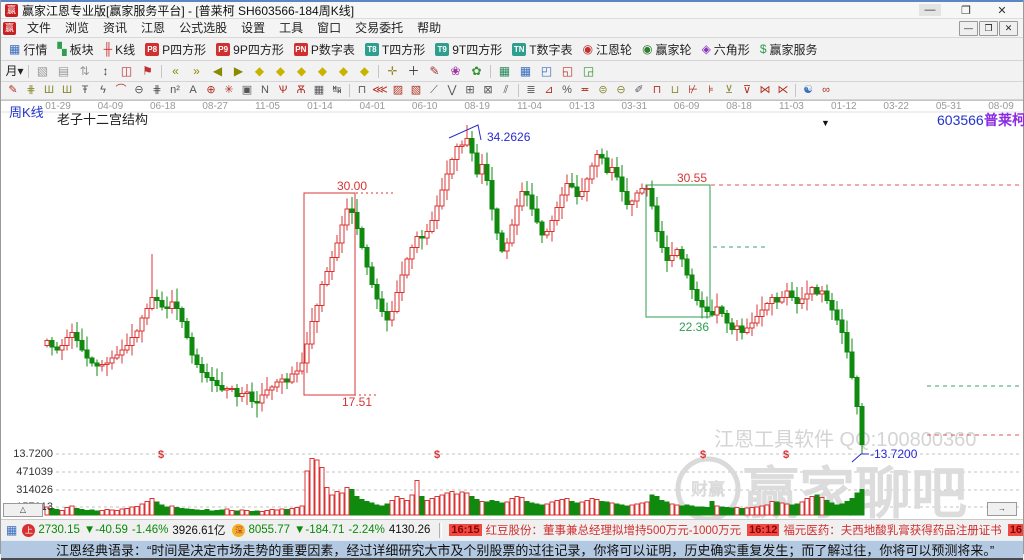 This screenshot has width=1024, height=560. Describe the element at coordinates (259, 71) in the screenshot. I see `diamond-nav-icon-1: ◆` at that location.